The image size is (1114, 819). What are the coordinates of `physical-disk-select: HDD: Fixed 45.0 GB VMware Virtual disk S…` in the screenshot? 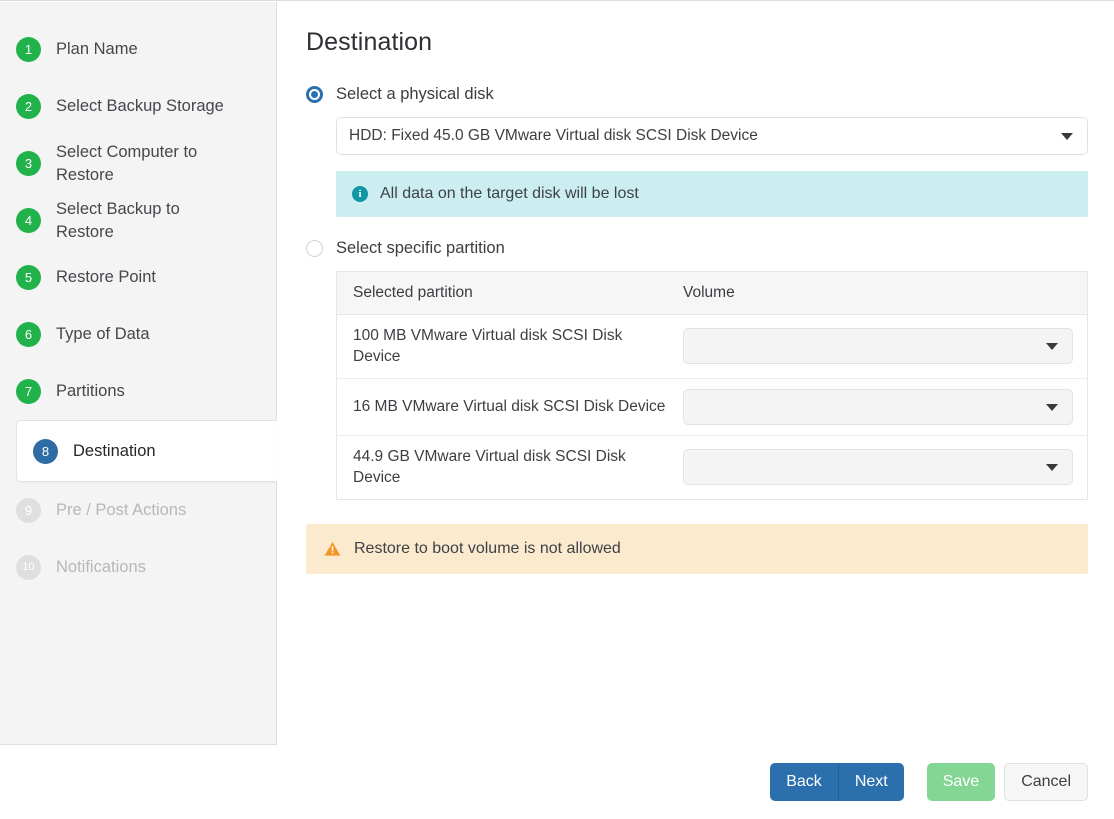 It's located at (712, 136).